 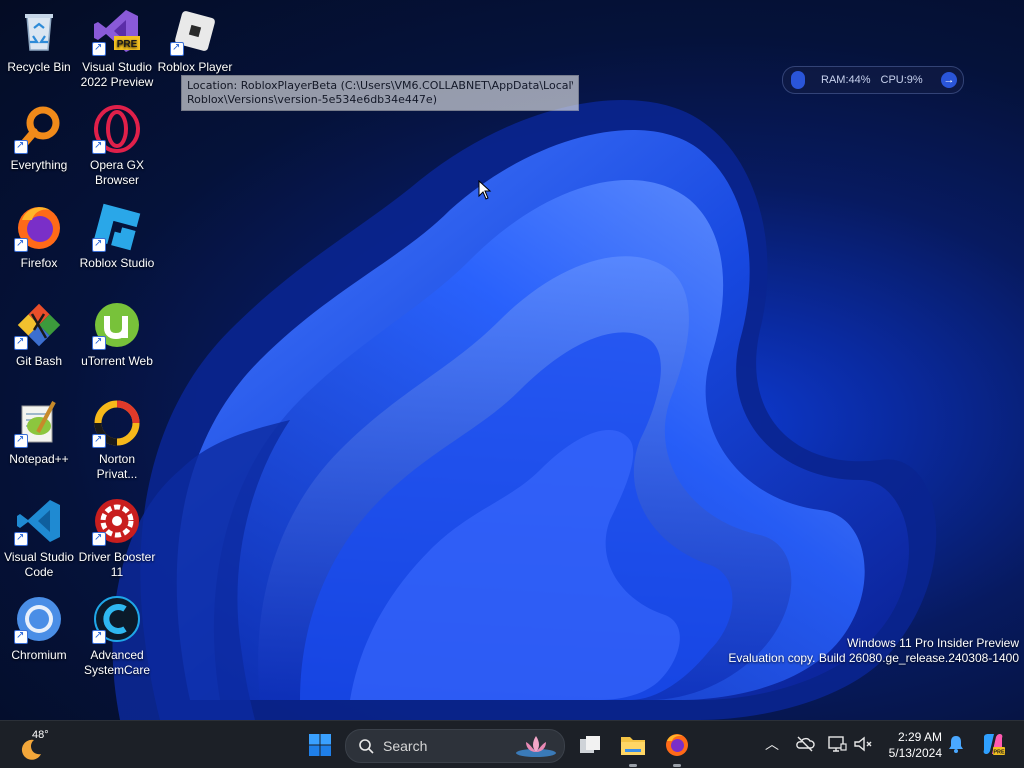 What do you see at coordinates (536, 746) in the screenshot?
I see `lotus-highlight-icon` at bounding box center [536, 746].